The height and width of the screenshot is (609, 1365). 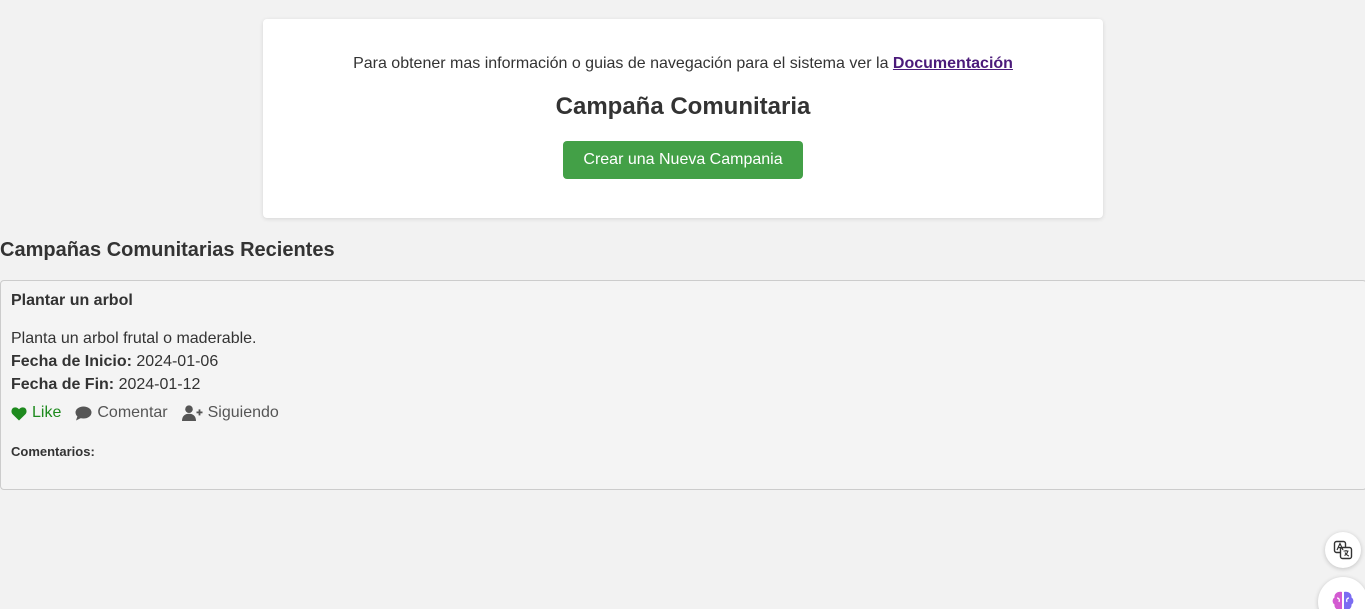 I want to click on page-title: Campaña Comunitaria, so click(x=683, y=106).